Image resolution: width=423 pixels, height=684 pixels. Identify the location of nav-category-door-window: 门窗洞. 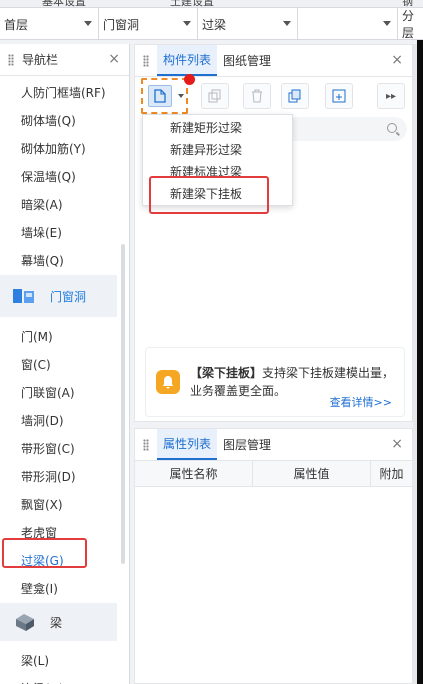
(58, 296).